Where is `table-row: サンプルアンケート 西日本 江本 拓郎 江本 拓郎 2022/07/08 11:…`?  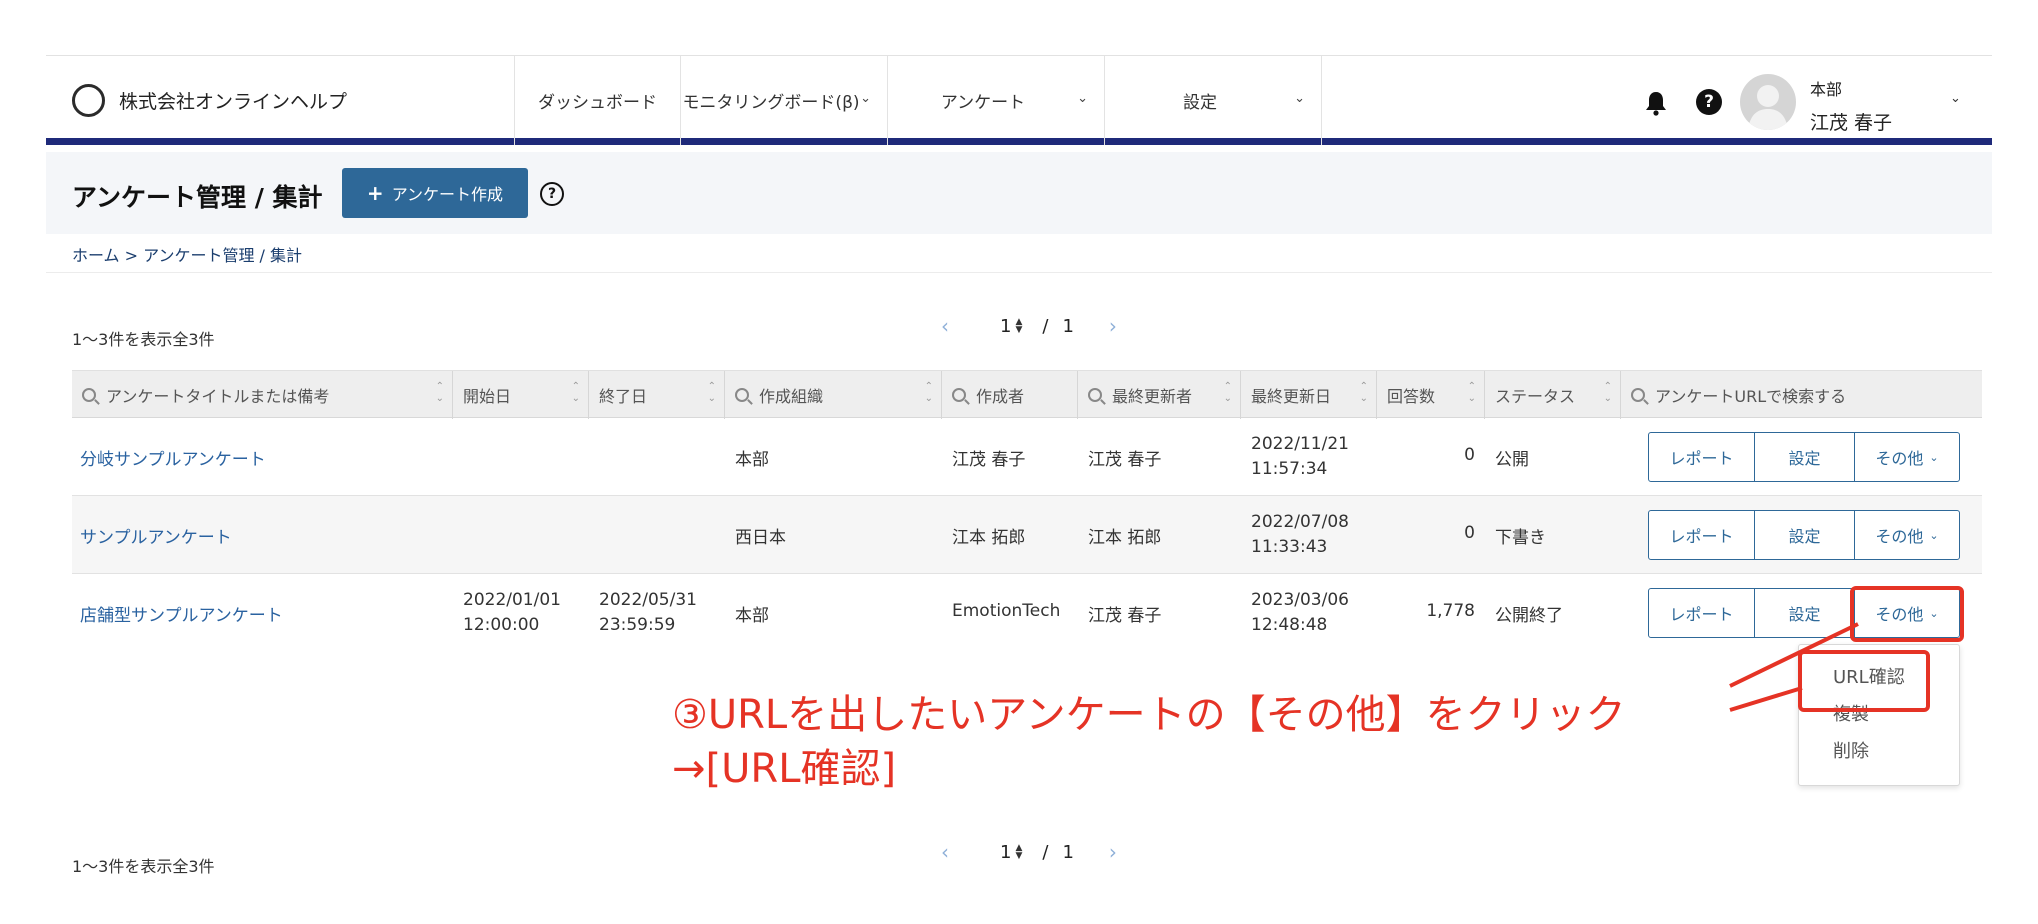
table-row: サンプルアンケート 西日本 江本 拓郎 江本 拓郎 2022/07/08 11:… is located at coordinates (1027, 535).